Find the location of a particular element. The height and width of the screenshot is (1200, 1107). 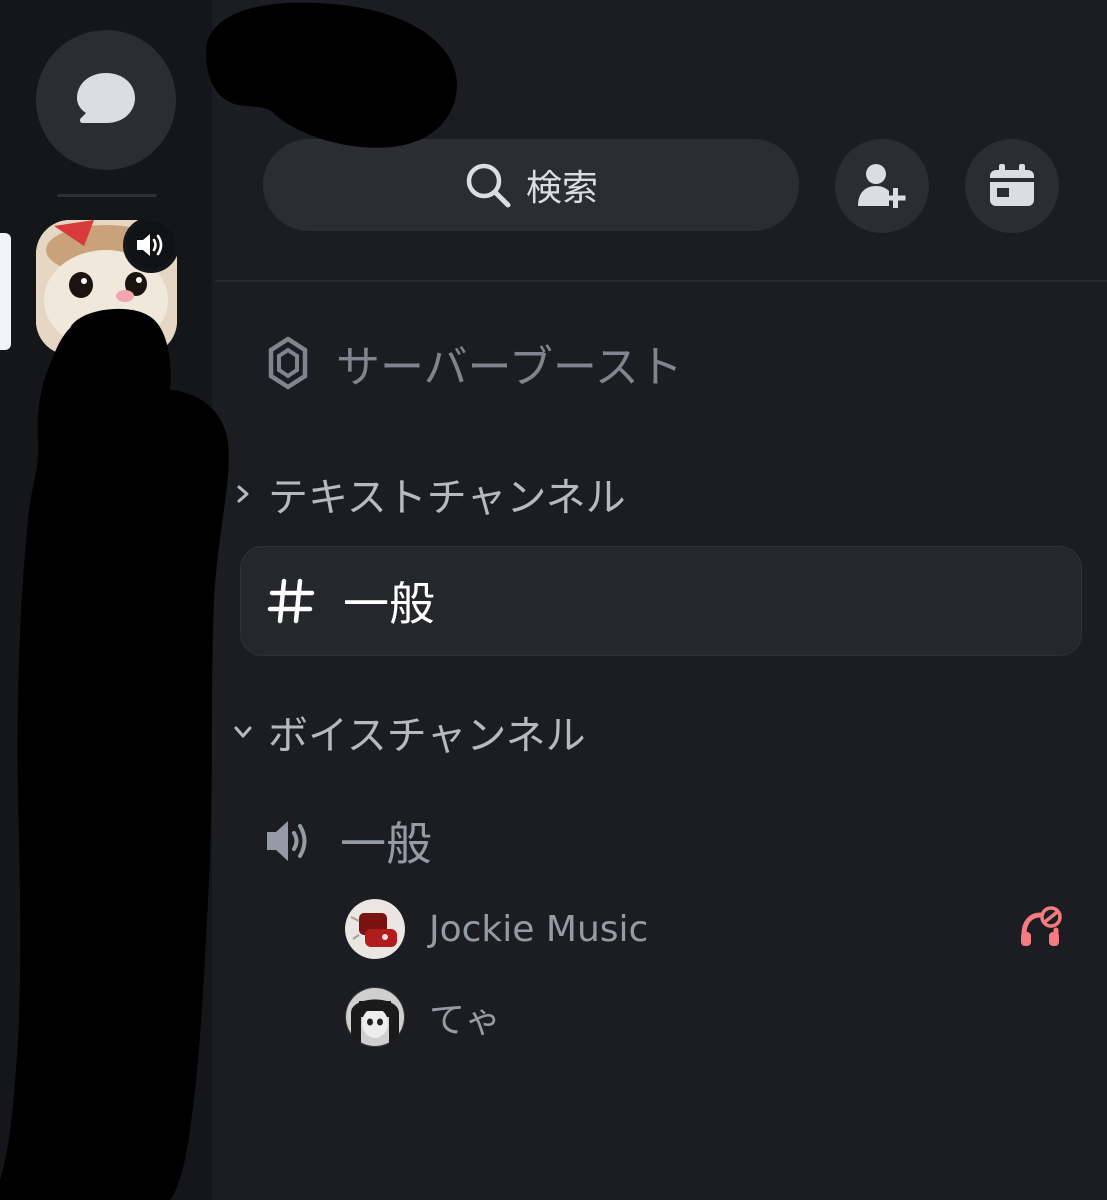

search-icon is located at coordinates (488, 185).